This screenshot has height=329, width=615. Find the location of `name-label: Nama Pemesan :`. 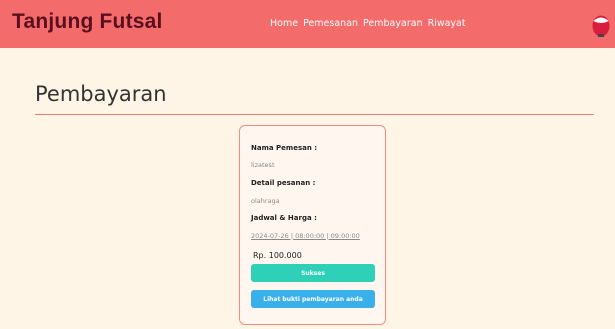

name-label: Nama Pemesan : is located at coordinates (284, 148).